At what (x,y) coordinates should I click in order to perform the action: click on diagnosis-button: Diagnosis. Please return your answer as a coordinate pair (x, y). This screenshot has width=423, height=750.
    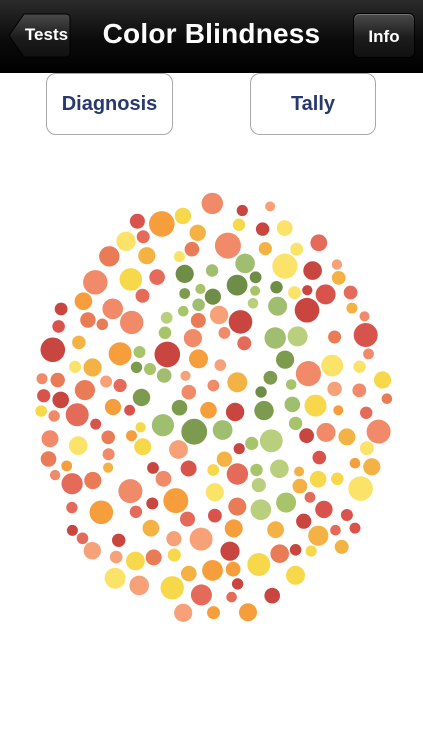
    Looking at the image, I should click on (109, 104).